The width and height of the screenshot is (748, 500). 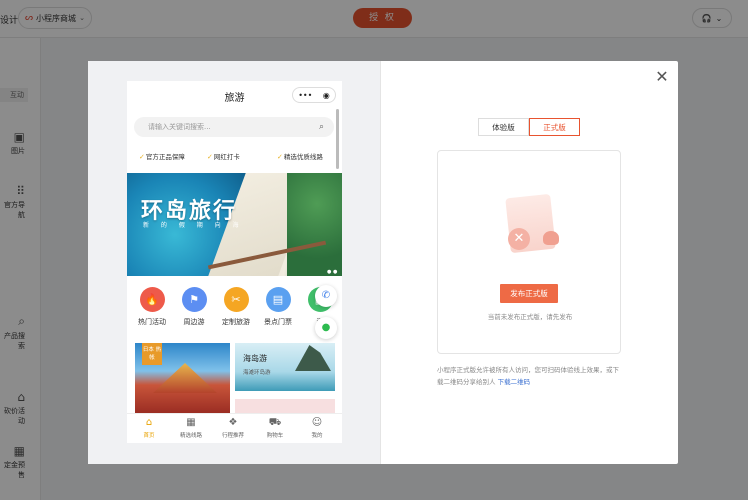 I want to click on banner-trees, so click(x=314, y=224).